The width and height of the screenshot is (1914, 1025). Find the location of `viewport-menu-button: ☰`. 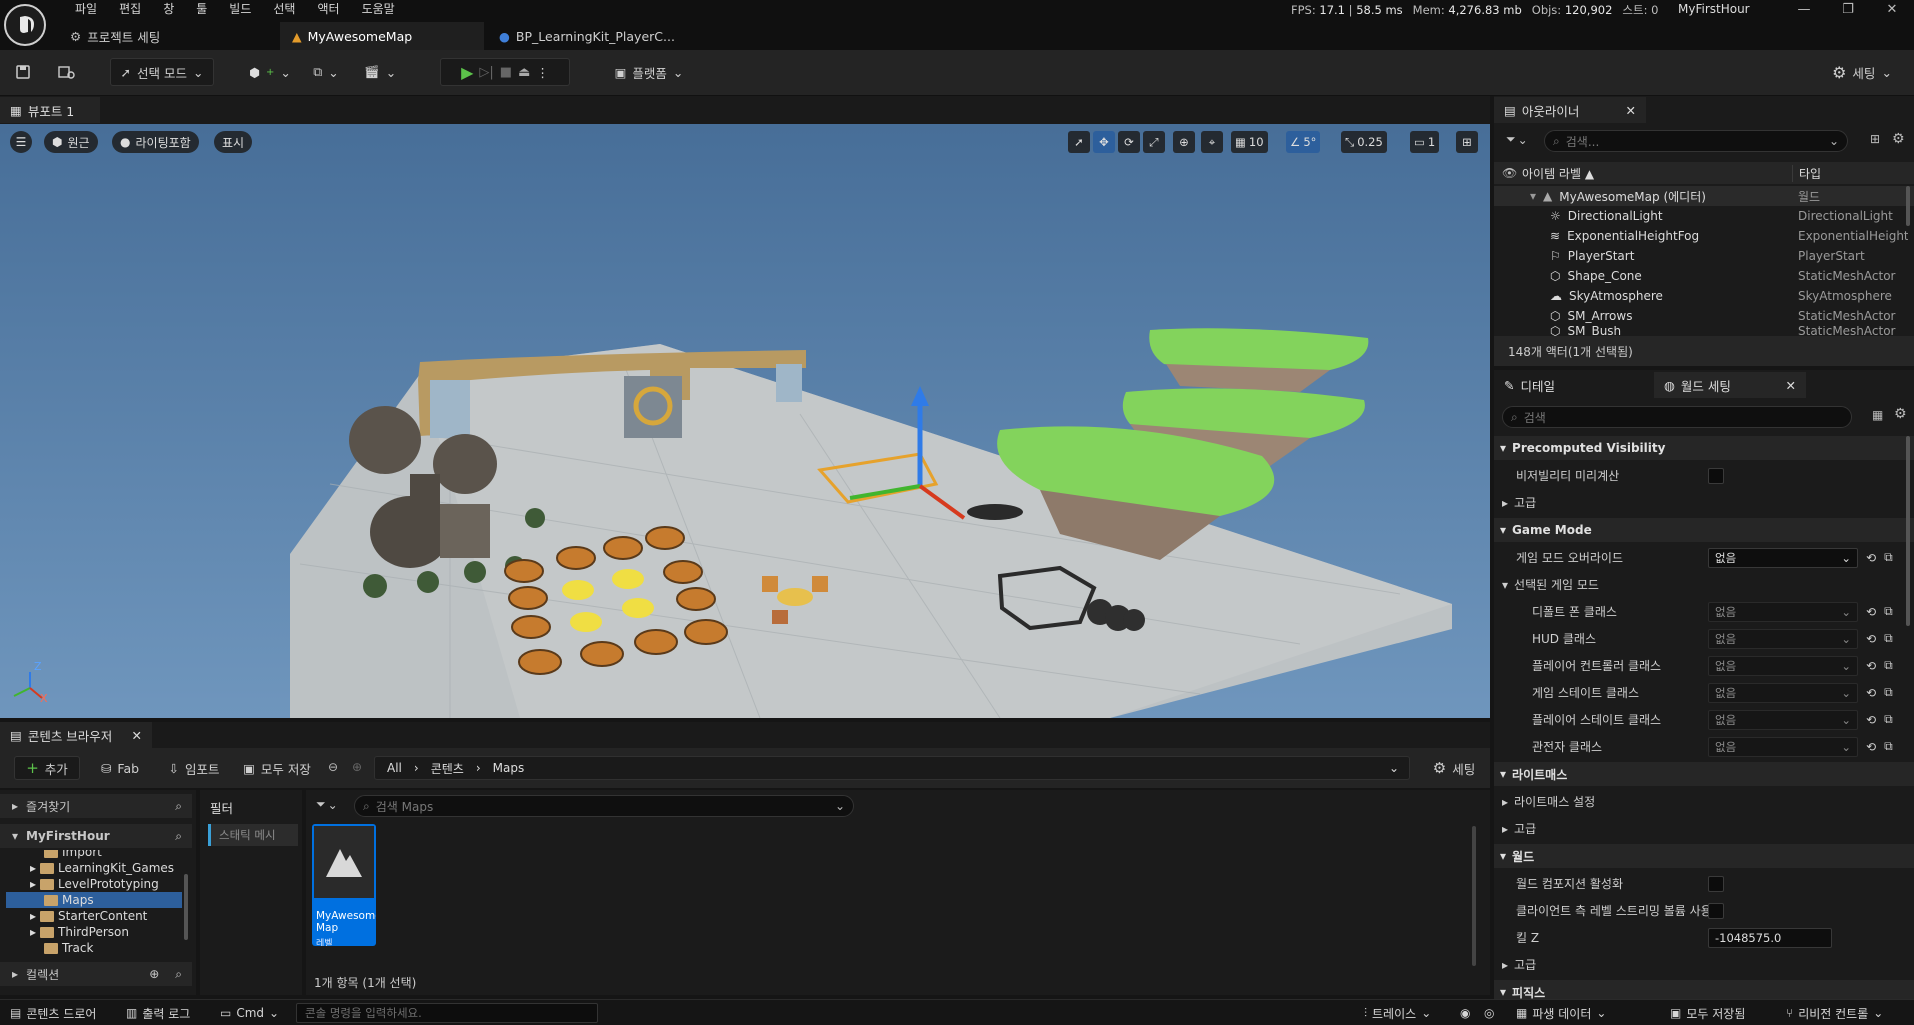

viewport-menu-button: ☰ is located at coordinates (21, 142).